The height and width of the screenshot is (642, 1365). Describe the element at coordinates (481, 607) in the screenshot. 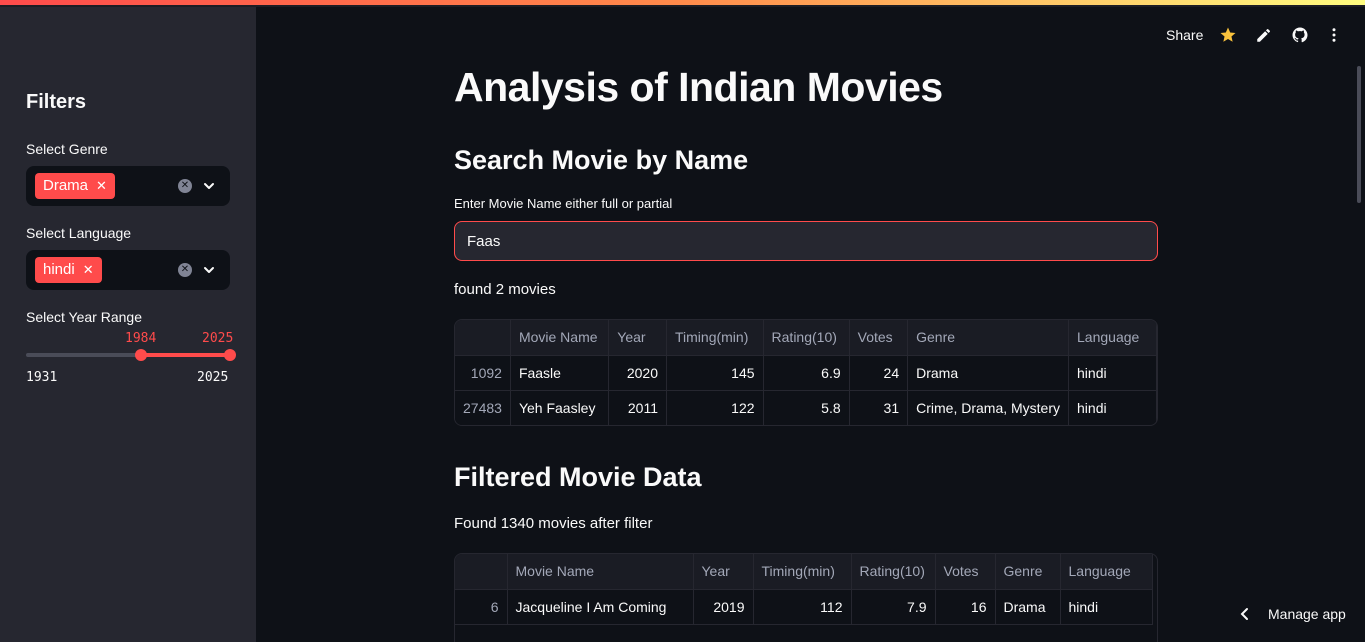

I see `row-index-cell: 6` at that location.